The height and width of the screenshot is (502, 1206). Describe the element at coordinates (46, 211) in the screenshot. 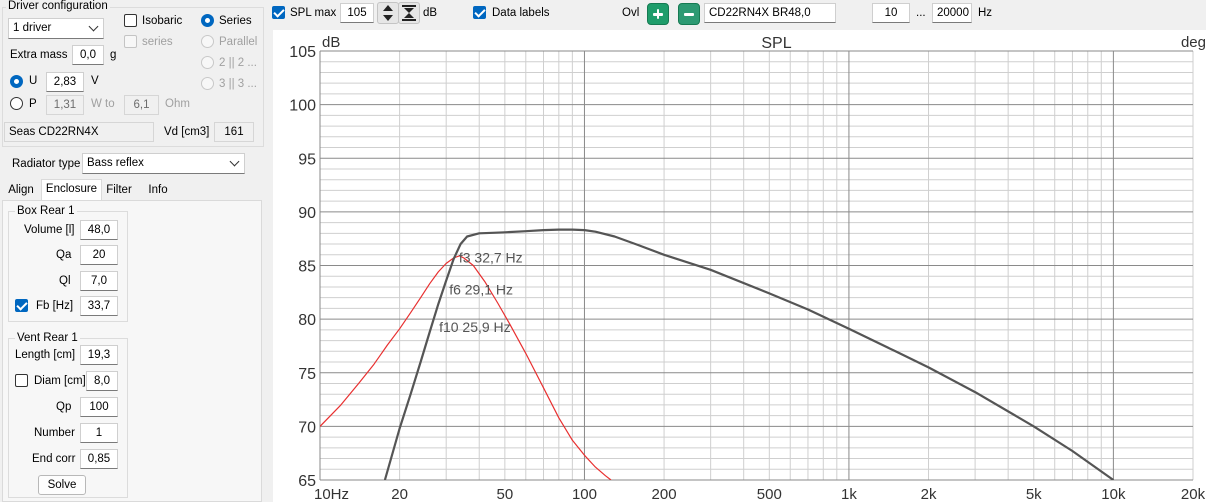

I see `box-title: Box Rear 1` at that location.